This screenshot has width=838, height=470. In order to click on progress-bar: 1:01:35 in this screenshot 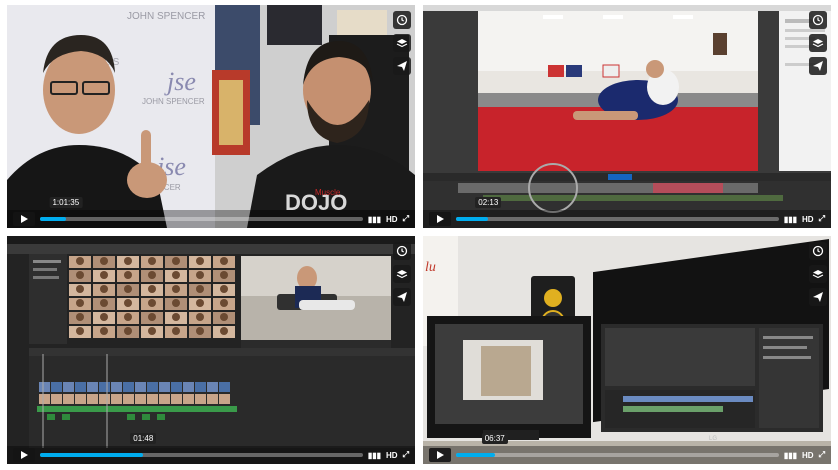, I will do `click(201, 209)`.